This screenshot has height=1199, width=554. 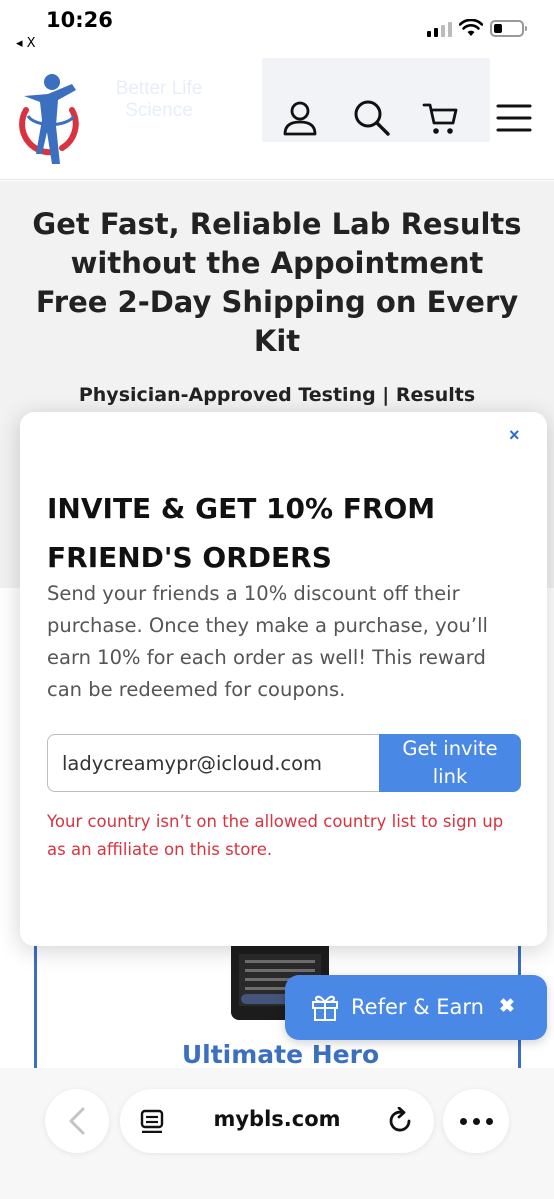 I want to click on status-time: 10:26, so click(x=79, y=20).